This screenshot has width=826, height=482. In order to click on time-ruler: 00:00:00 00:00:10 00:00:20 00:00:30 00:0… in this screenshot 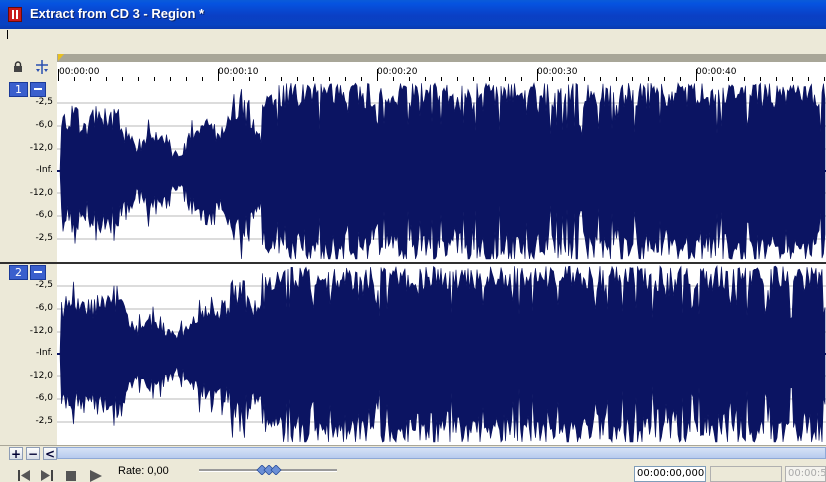, I will do `click(441, 71)`.